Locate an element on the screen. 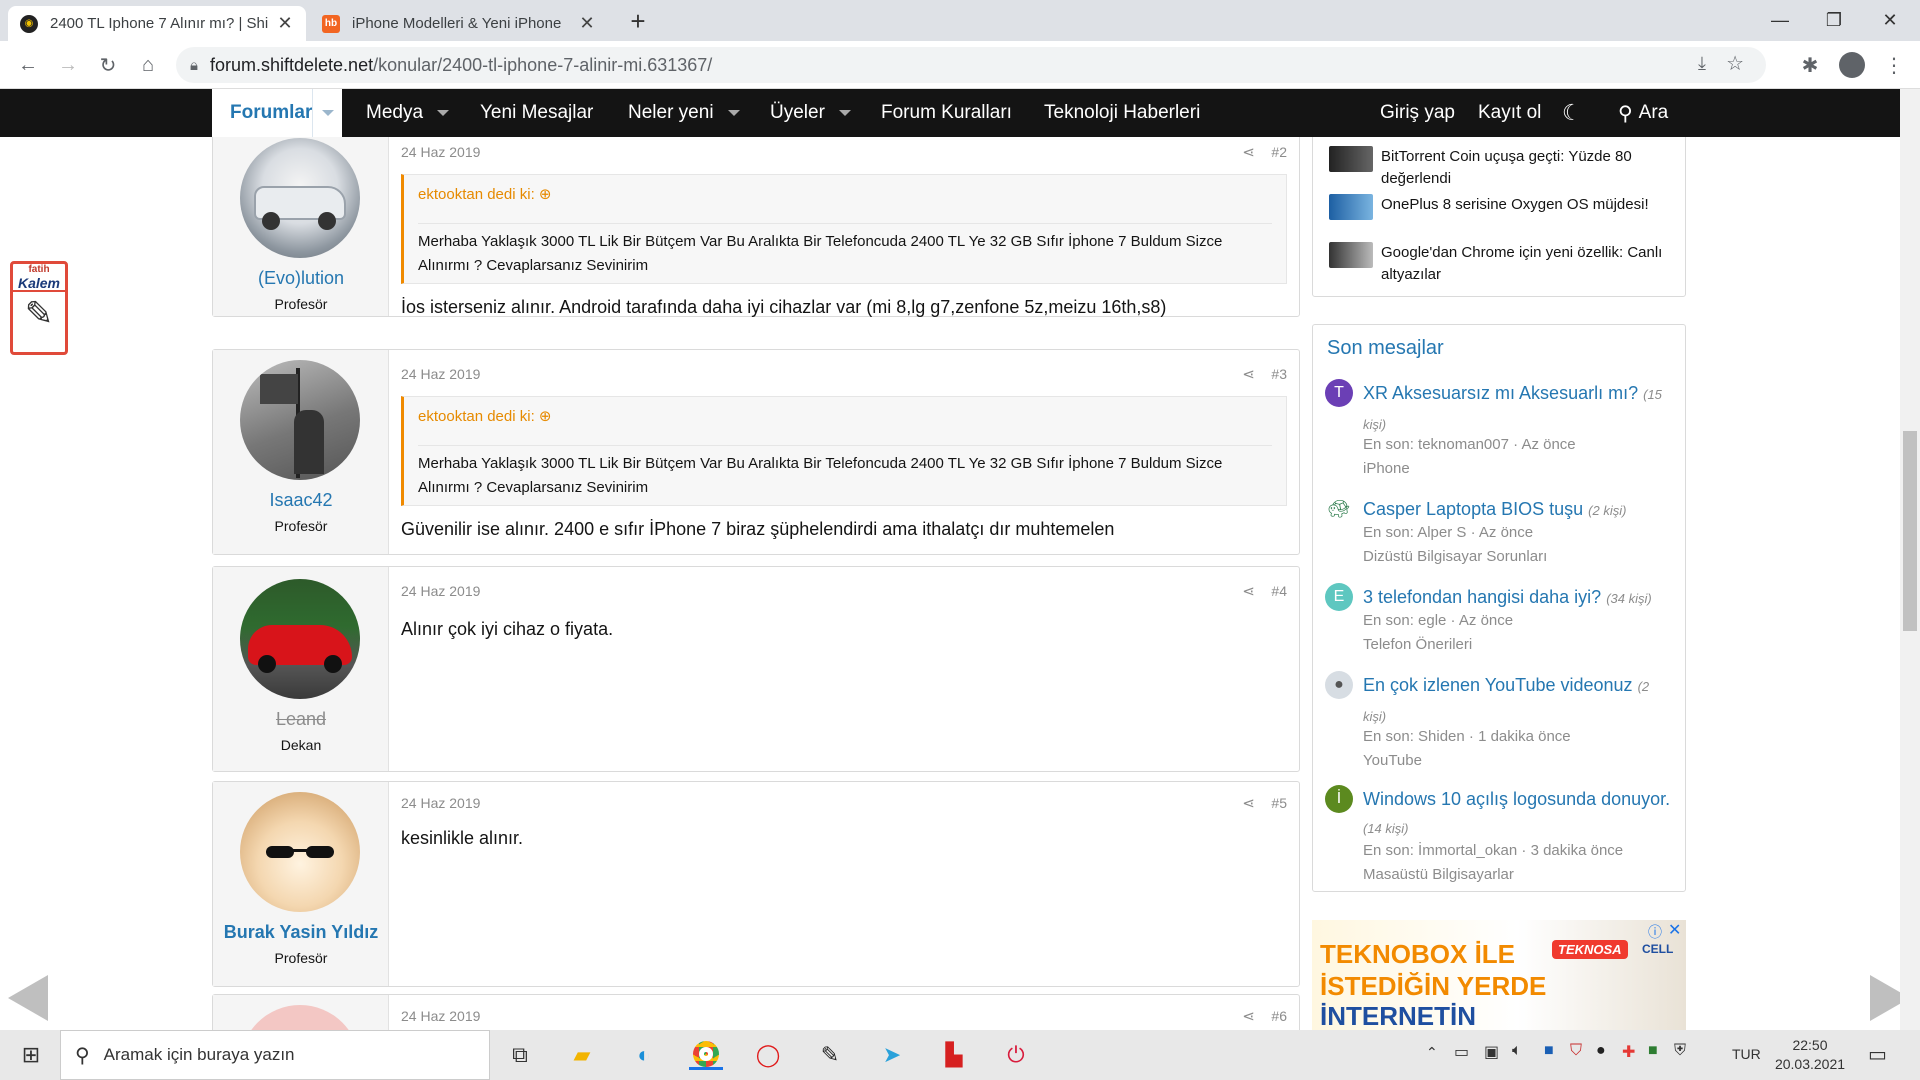 This screenshot has width=1920, height=1080. battery-icon: ▭ is located at coordinates (1461, 1052).